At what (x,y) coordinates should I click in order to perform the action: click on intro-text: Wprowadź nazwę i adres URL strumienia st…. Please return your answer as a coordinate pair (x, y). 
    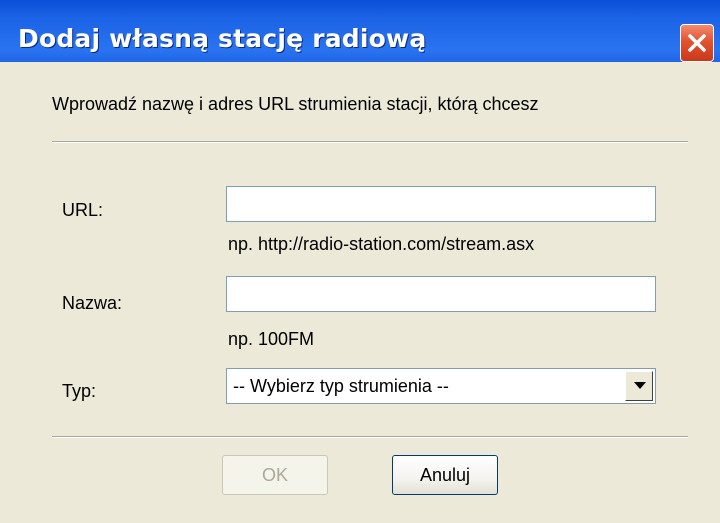
    Looking at the image, I should click on (295, 104).